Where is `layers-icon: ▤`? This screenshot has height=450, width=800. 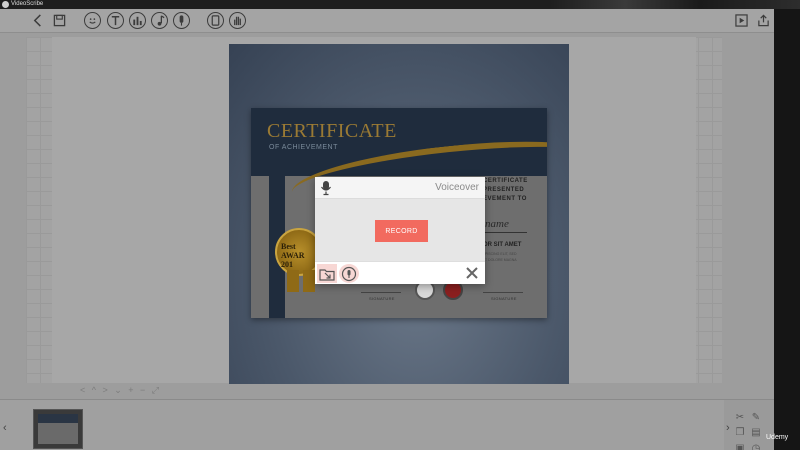 layers-icon: ▤ is located at coordinates (756, 433).